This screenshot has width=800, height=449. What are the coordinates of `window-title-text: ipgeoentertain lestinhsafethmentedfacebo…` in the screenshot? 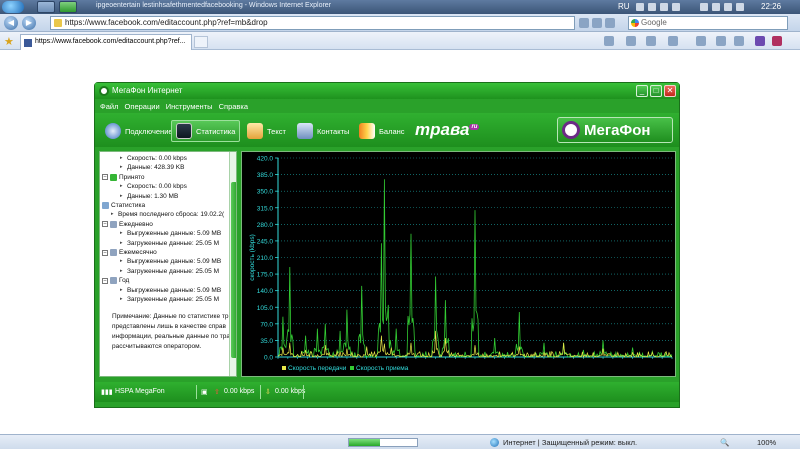 It's located at (214, 5).